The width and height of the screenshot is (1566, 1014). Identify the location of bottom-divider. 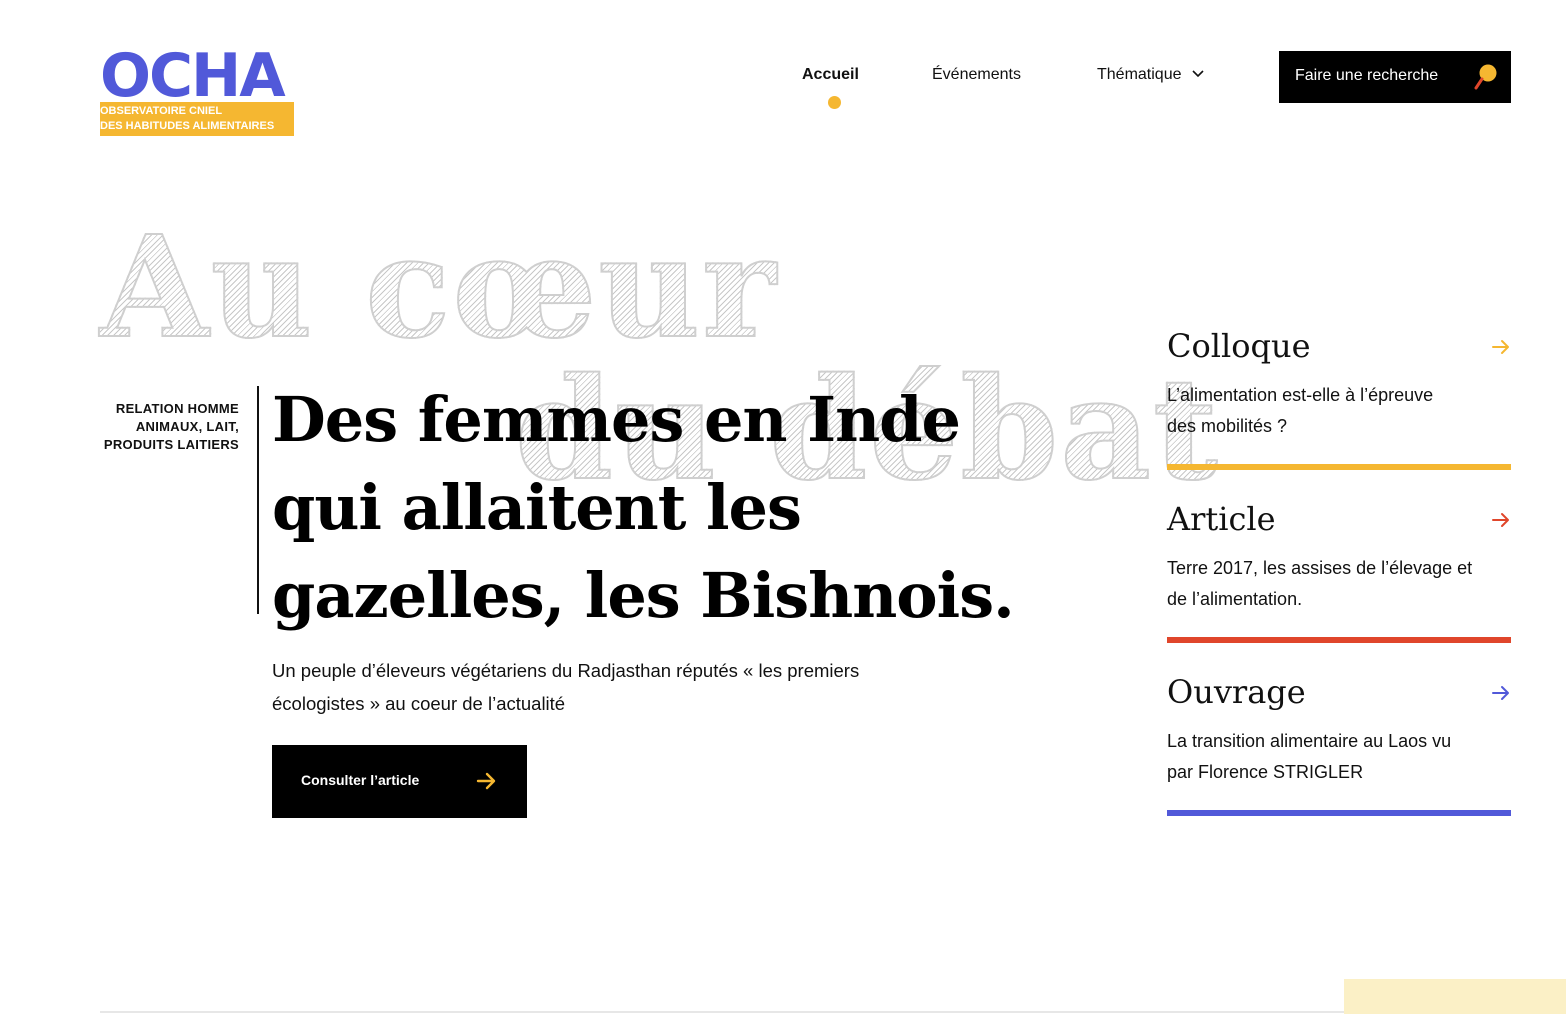
(722, 1012).